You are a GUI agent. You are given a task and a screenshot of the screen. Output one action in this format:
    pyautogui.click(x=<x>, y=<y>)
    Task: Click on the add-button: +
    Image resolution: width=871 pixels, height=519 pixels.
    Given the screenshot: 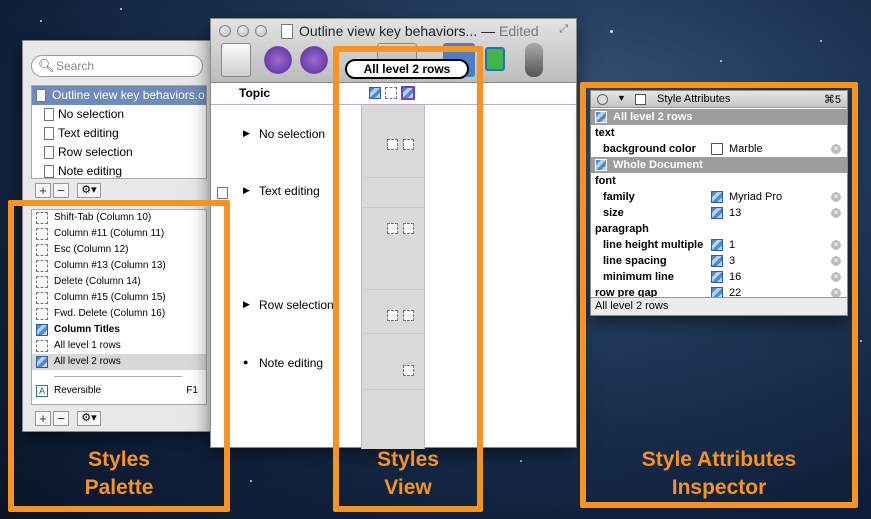 What is the action you would take?
    pyautogui.click(x=43, y=190)
    